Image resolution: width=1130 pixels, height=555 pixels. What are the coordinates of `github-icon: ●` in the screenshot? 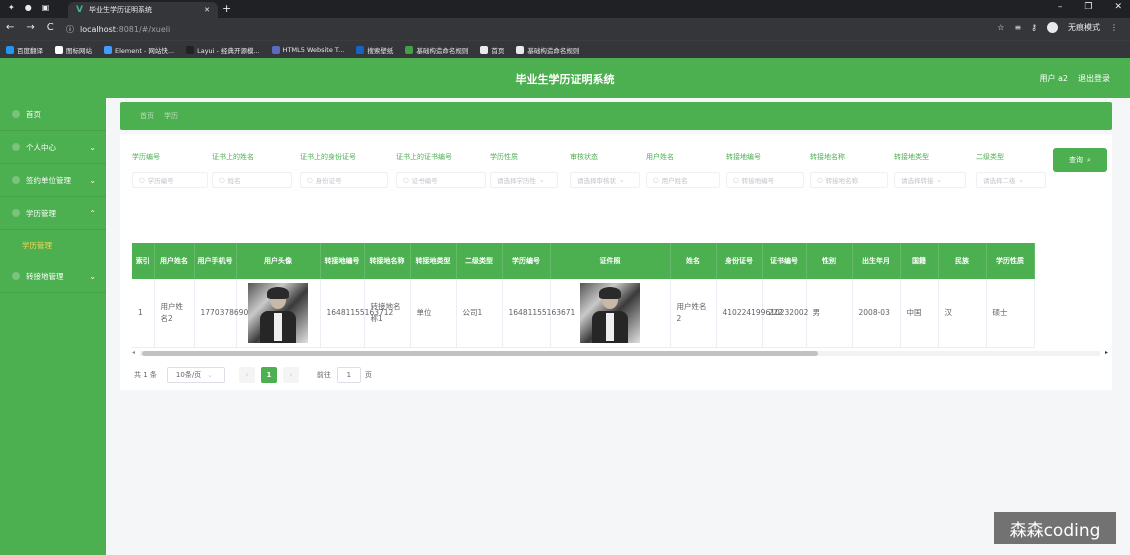 It's located at (28, 7).